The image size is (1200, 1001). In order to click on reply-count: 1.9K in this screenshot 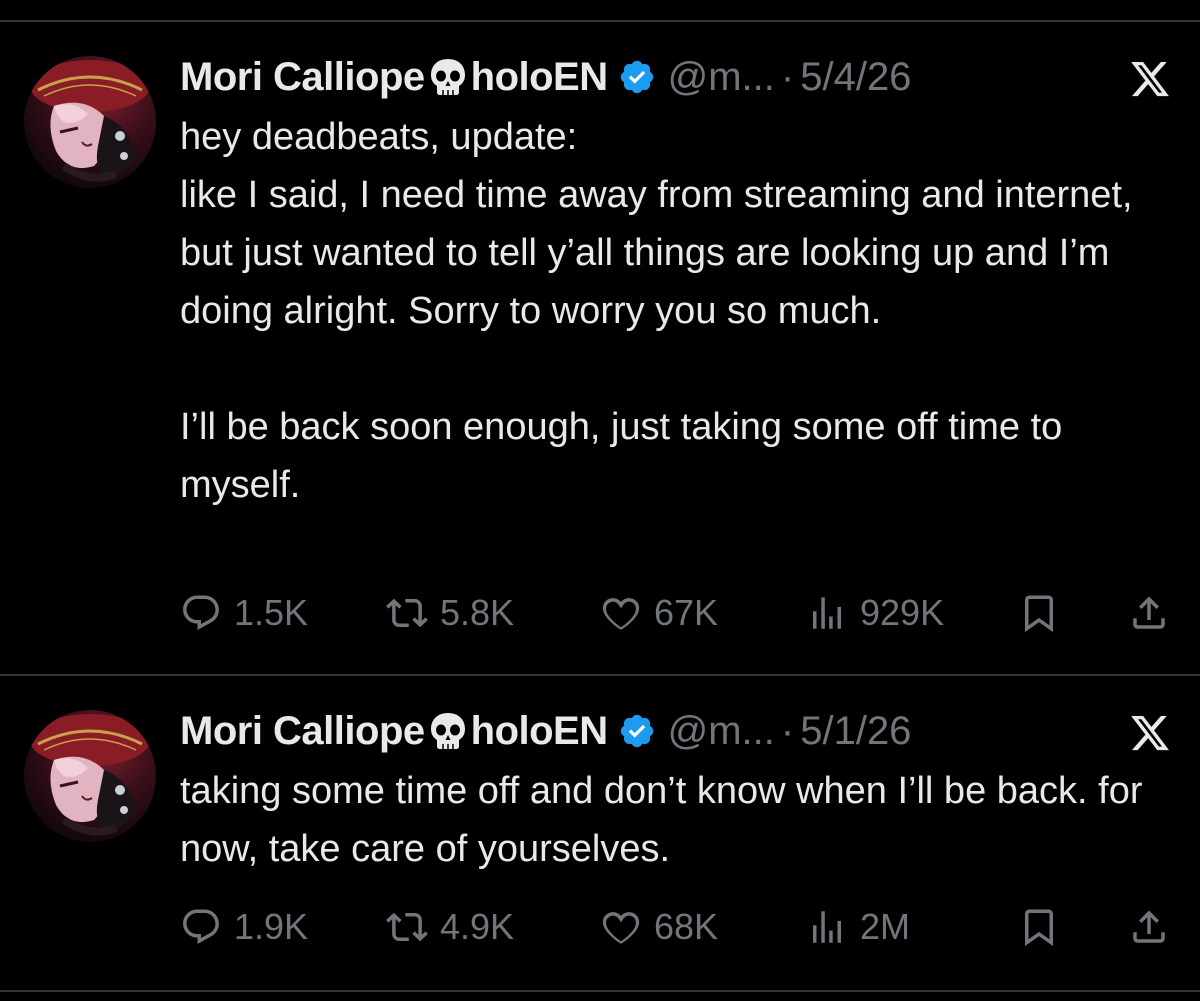, I will do `click(271, 926)`.